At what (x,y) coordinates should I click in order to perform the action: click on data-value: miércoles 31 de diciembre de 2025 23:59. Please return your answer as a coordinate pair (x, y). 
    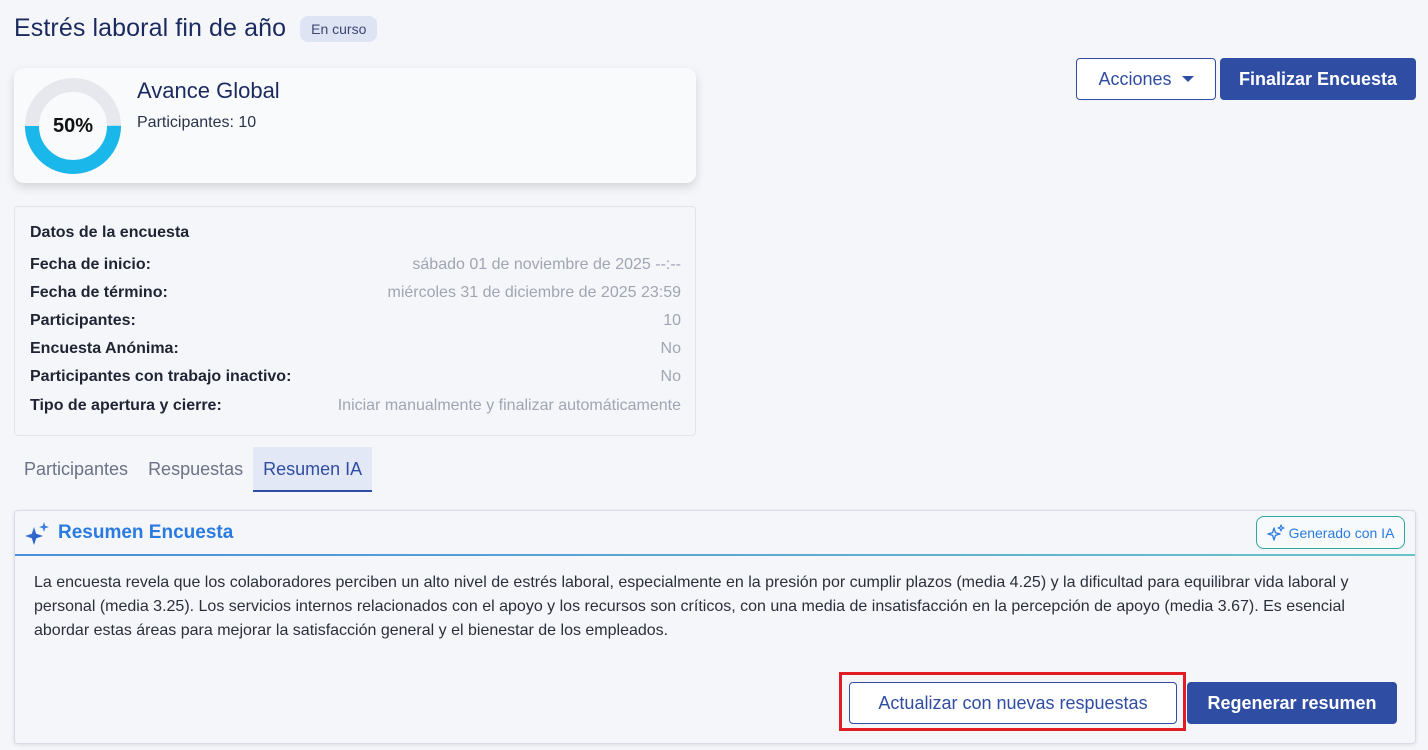
    Looking at the image, I should click on (534, 292).